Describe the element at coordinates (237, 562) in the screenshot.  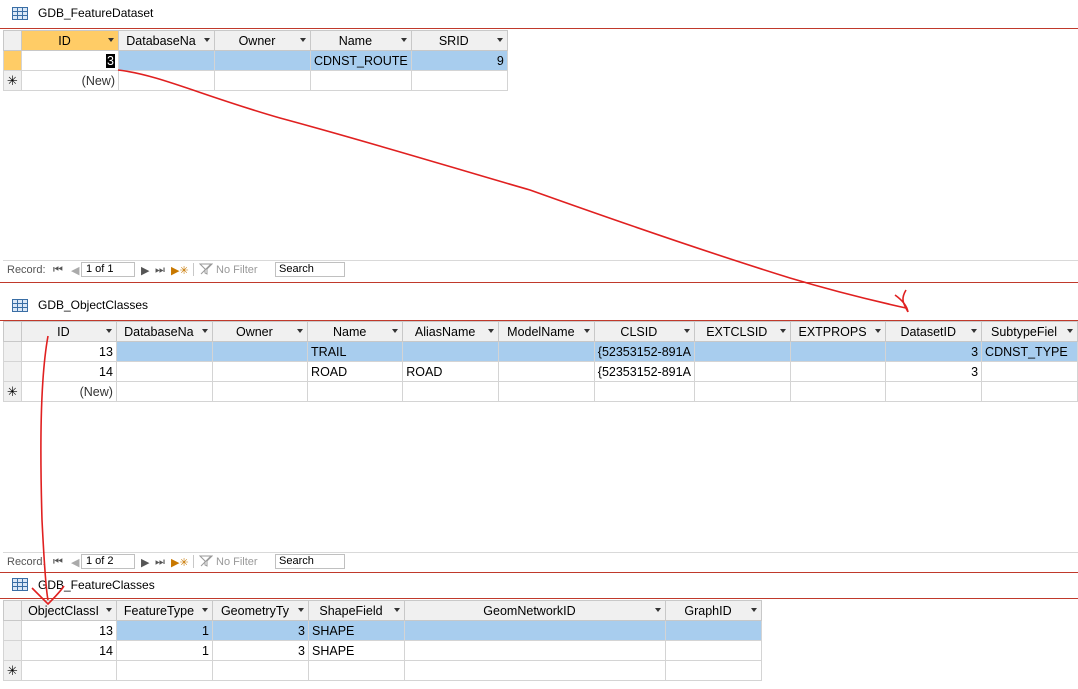
I see `filter-status: No Filter` at that location.